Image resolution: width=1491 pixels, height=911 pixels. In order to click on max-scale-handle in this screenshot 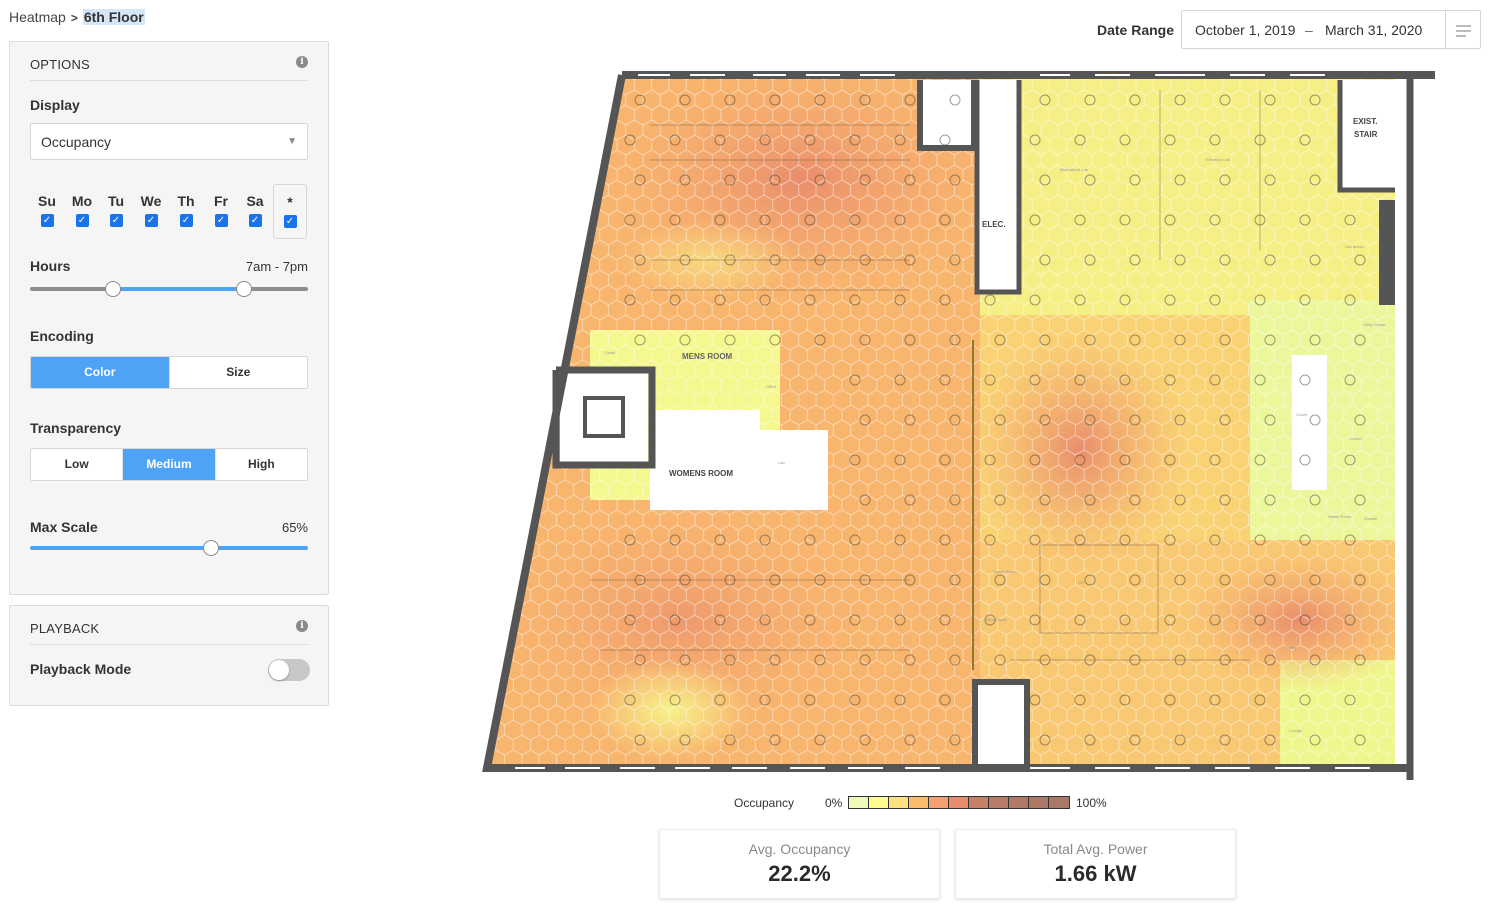, I will do `click(210, 548)`.